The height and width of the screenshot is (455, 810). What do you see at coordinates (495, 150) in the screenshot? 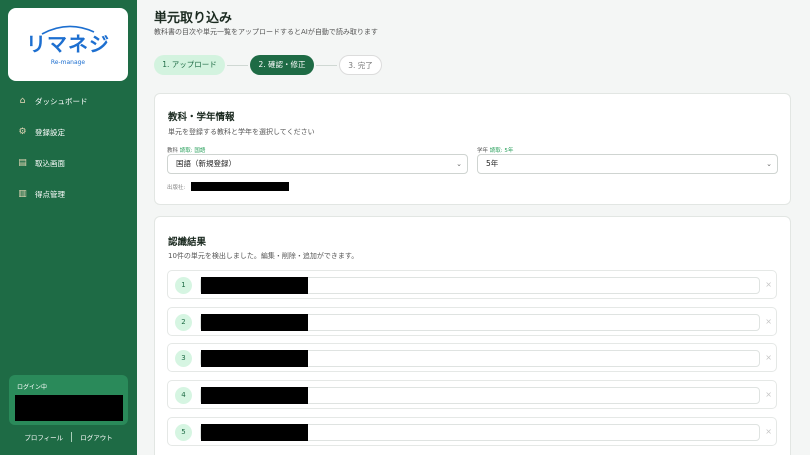
I see `grade-field-label: 学年 読取: 5年` at bounding box center [495, 150].